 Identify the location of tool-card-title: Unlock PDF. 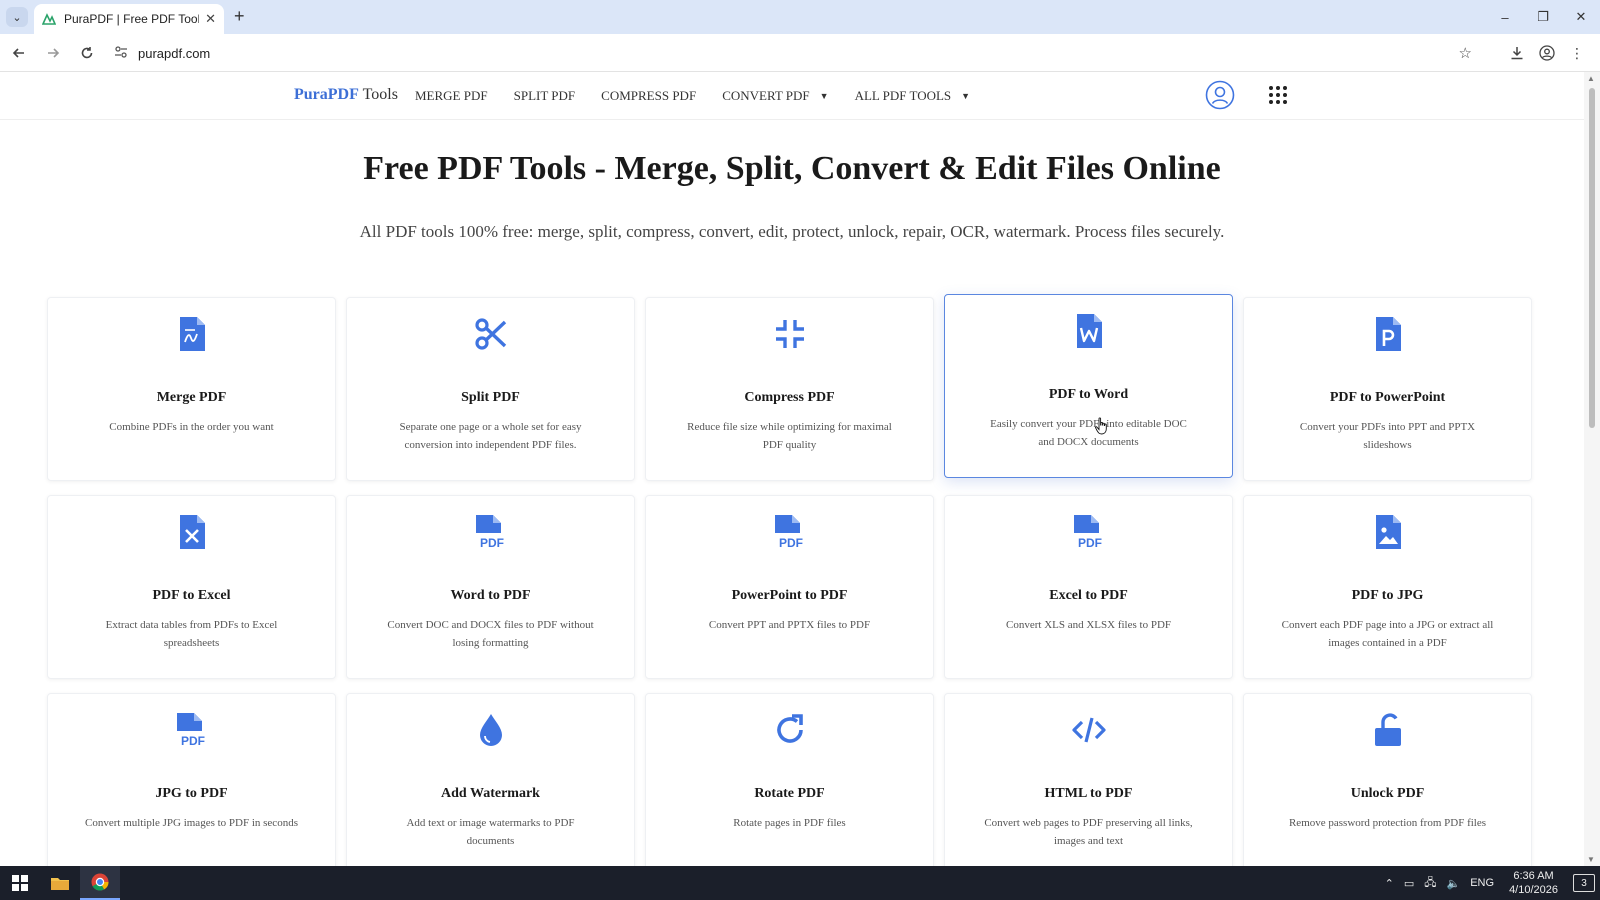
(1387, 793).